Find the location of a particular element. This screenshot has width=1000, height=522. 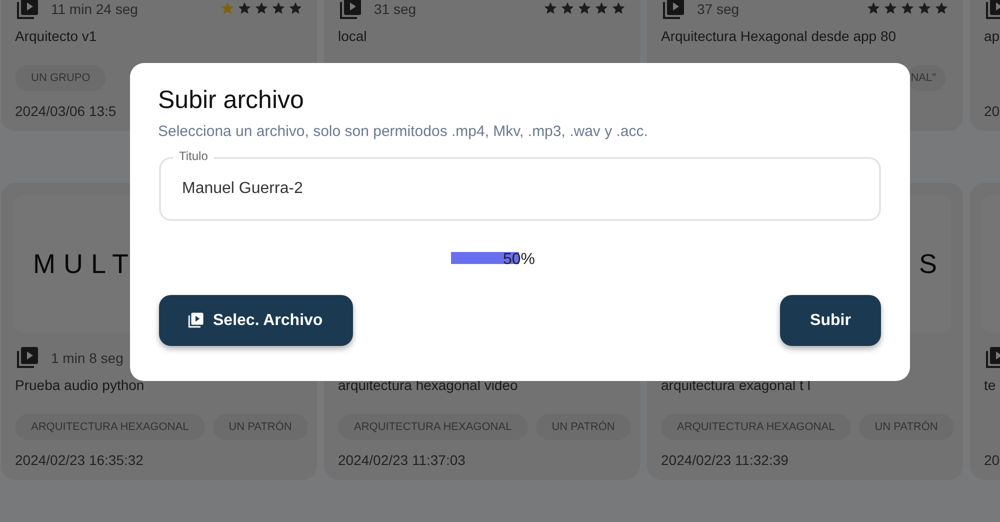

media-title: local is located at coordinates (352, 36).